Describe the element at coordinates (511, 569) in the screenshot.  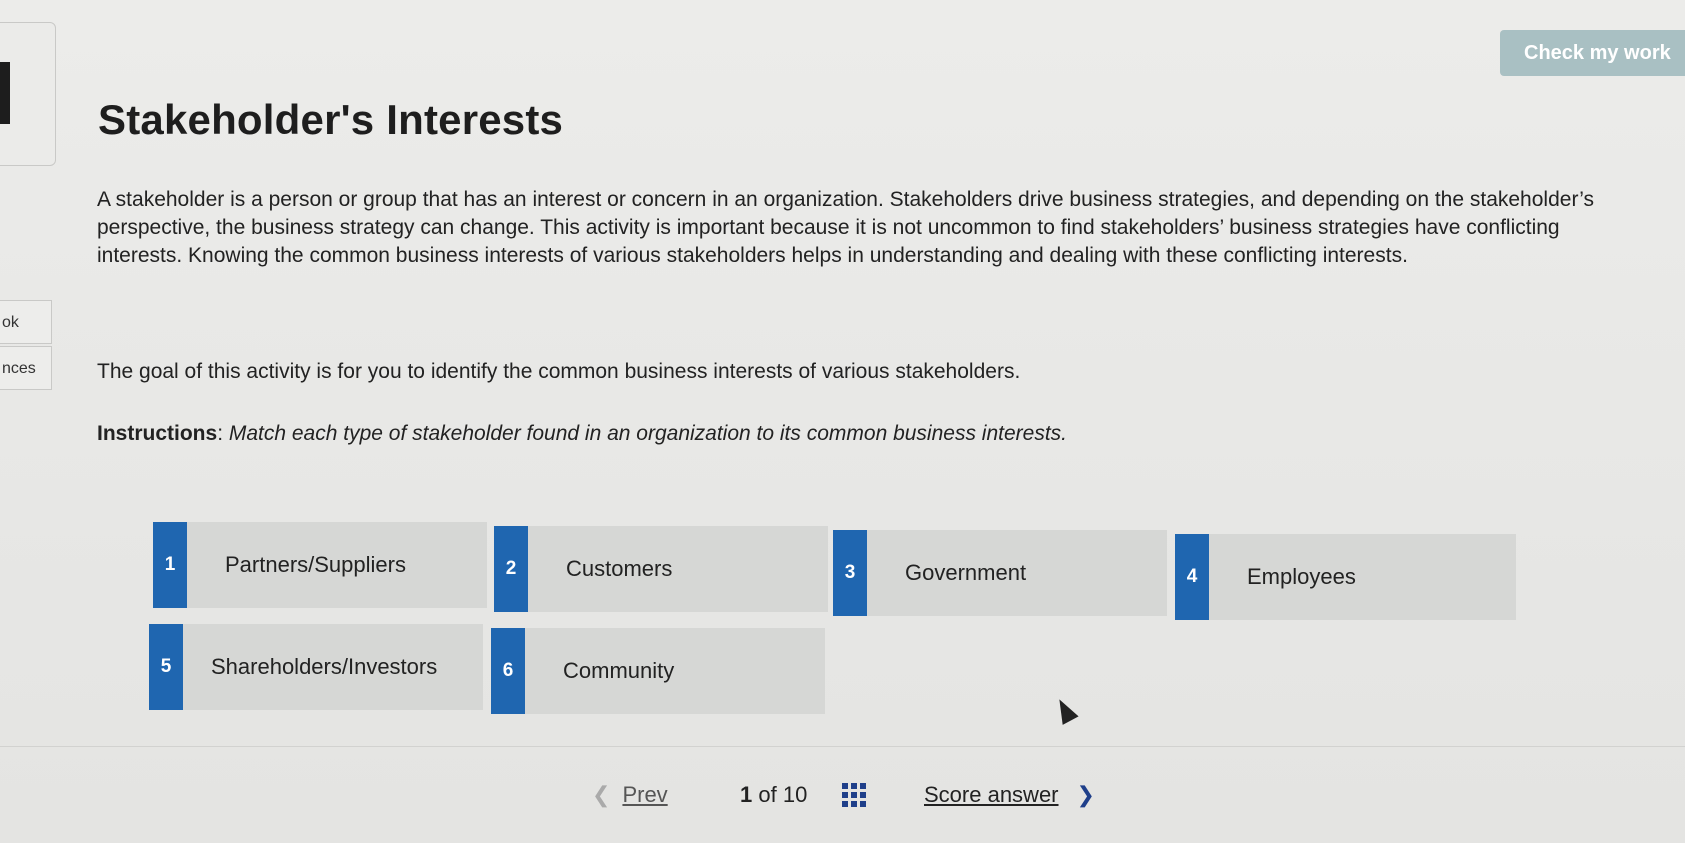
I see `card-number-badge: 2` at that location.